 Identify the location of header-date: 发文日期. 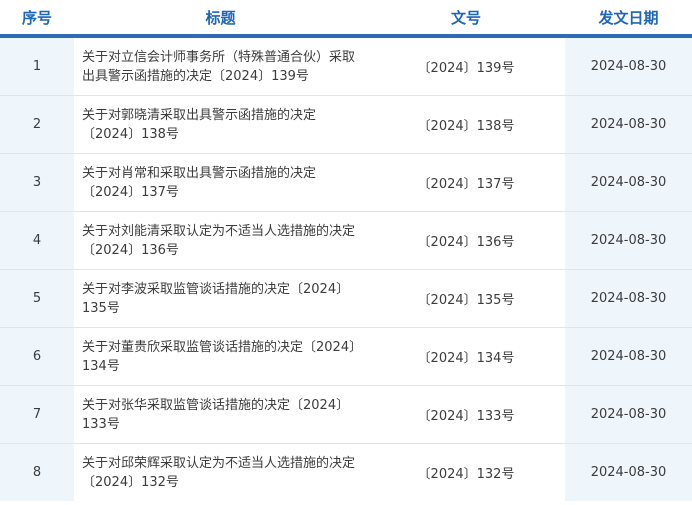
(628, 19).